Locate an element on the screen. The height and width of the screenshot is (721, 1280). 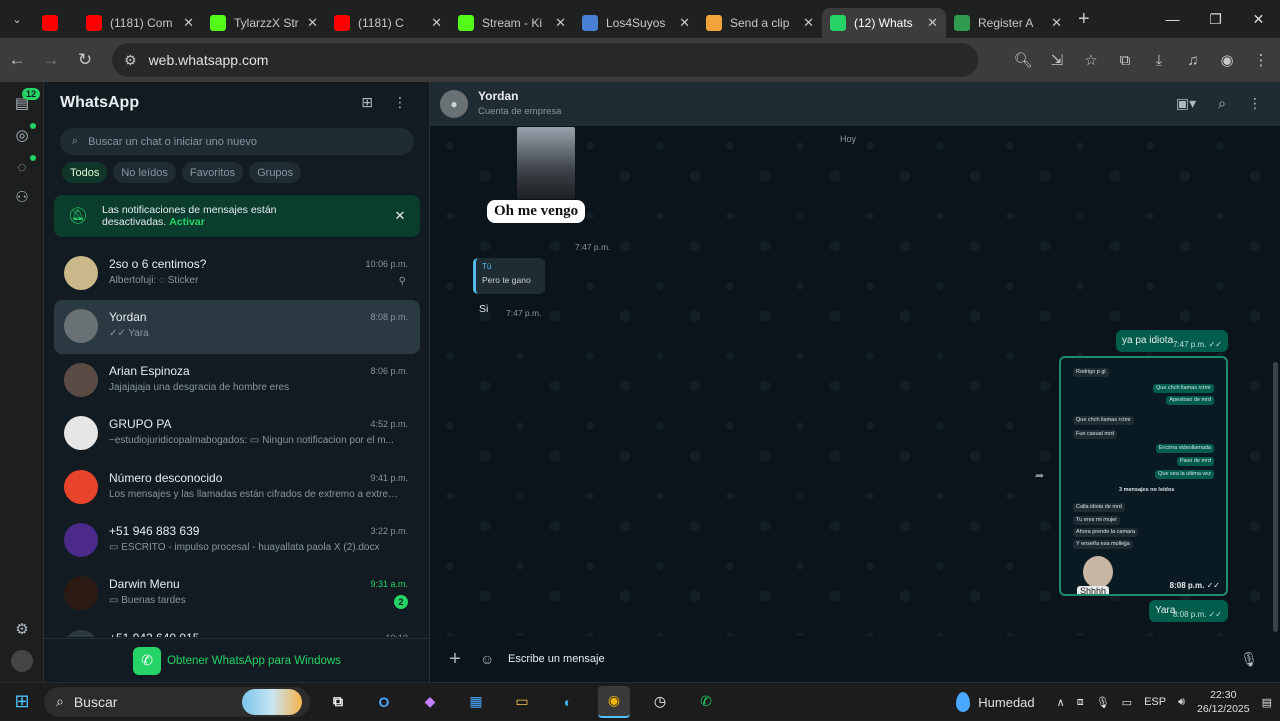
clock-app-icon: ◷ is located at coordinates (660, 702).